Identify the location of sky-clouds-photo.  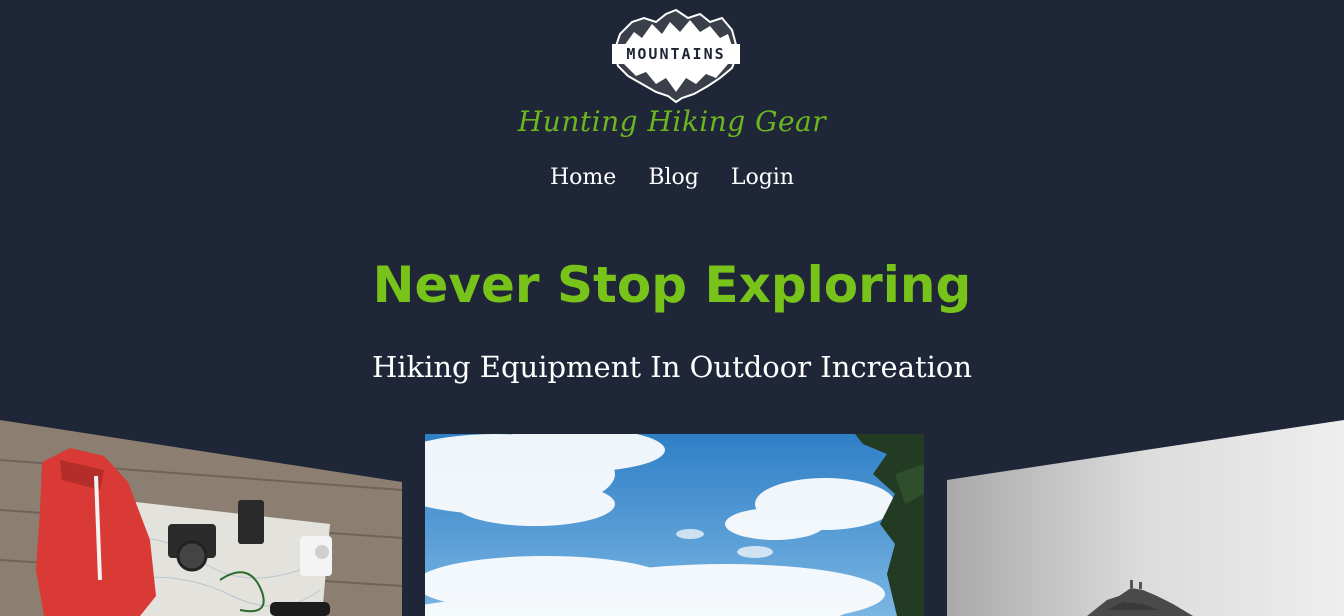
(674, 525).